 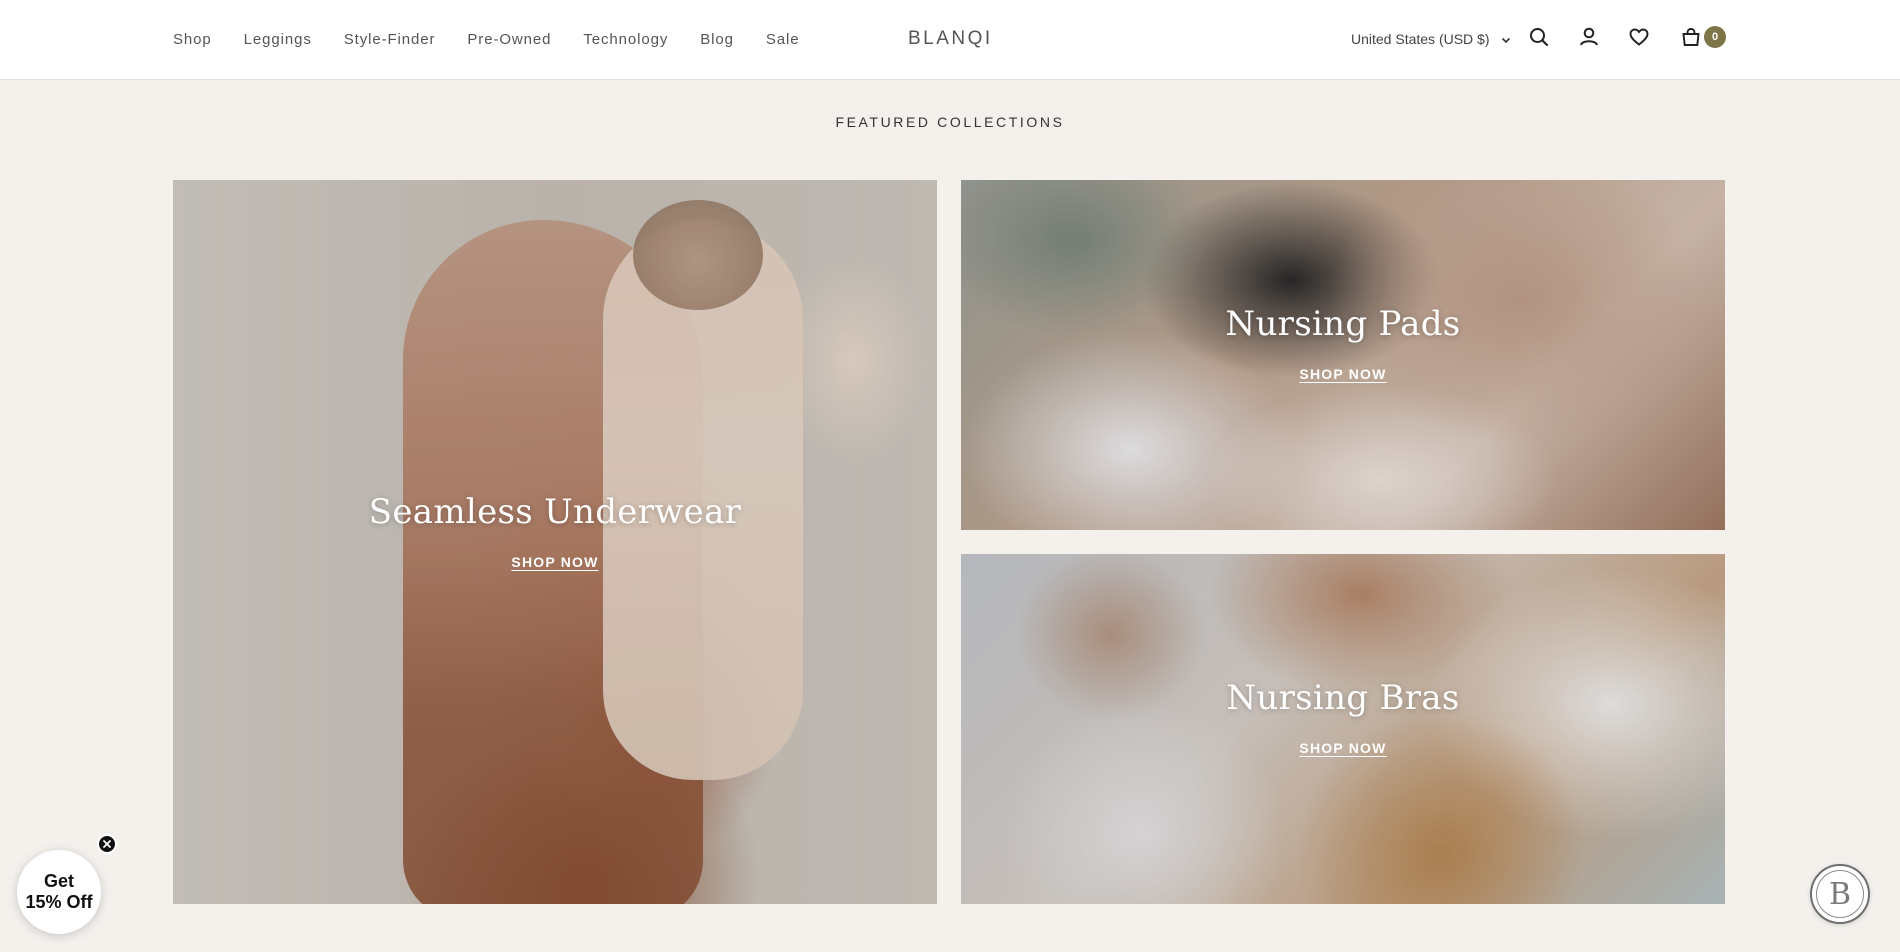 I want to click on discount-promo-button: Get 15% Off, so click(x=59, y=892).